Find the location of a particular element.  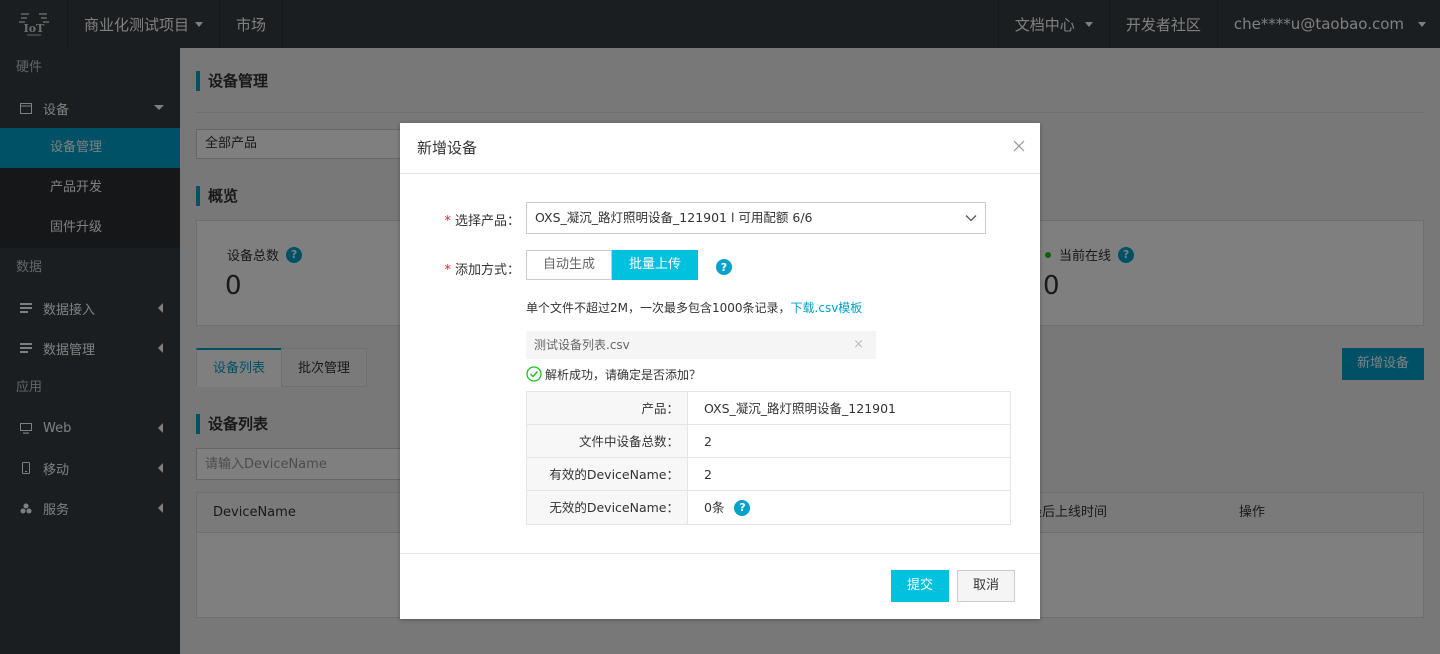

info-key: 文件中设备总数： is located at coordinates (607, 441).